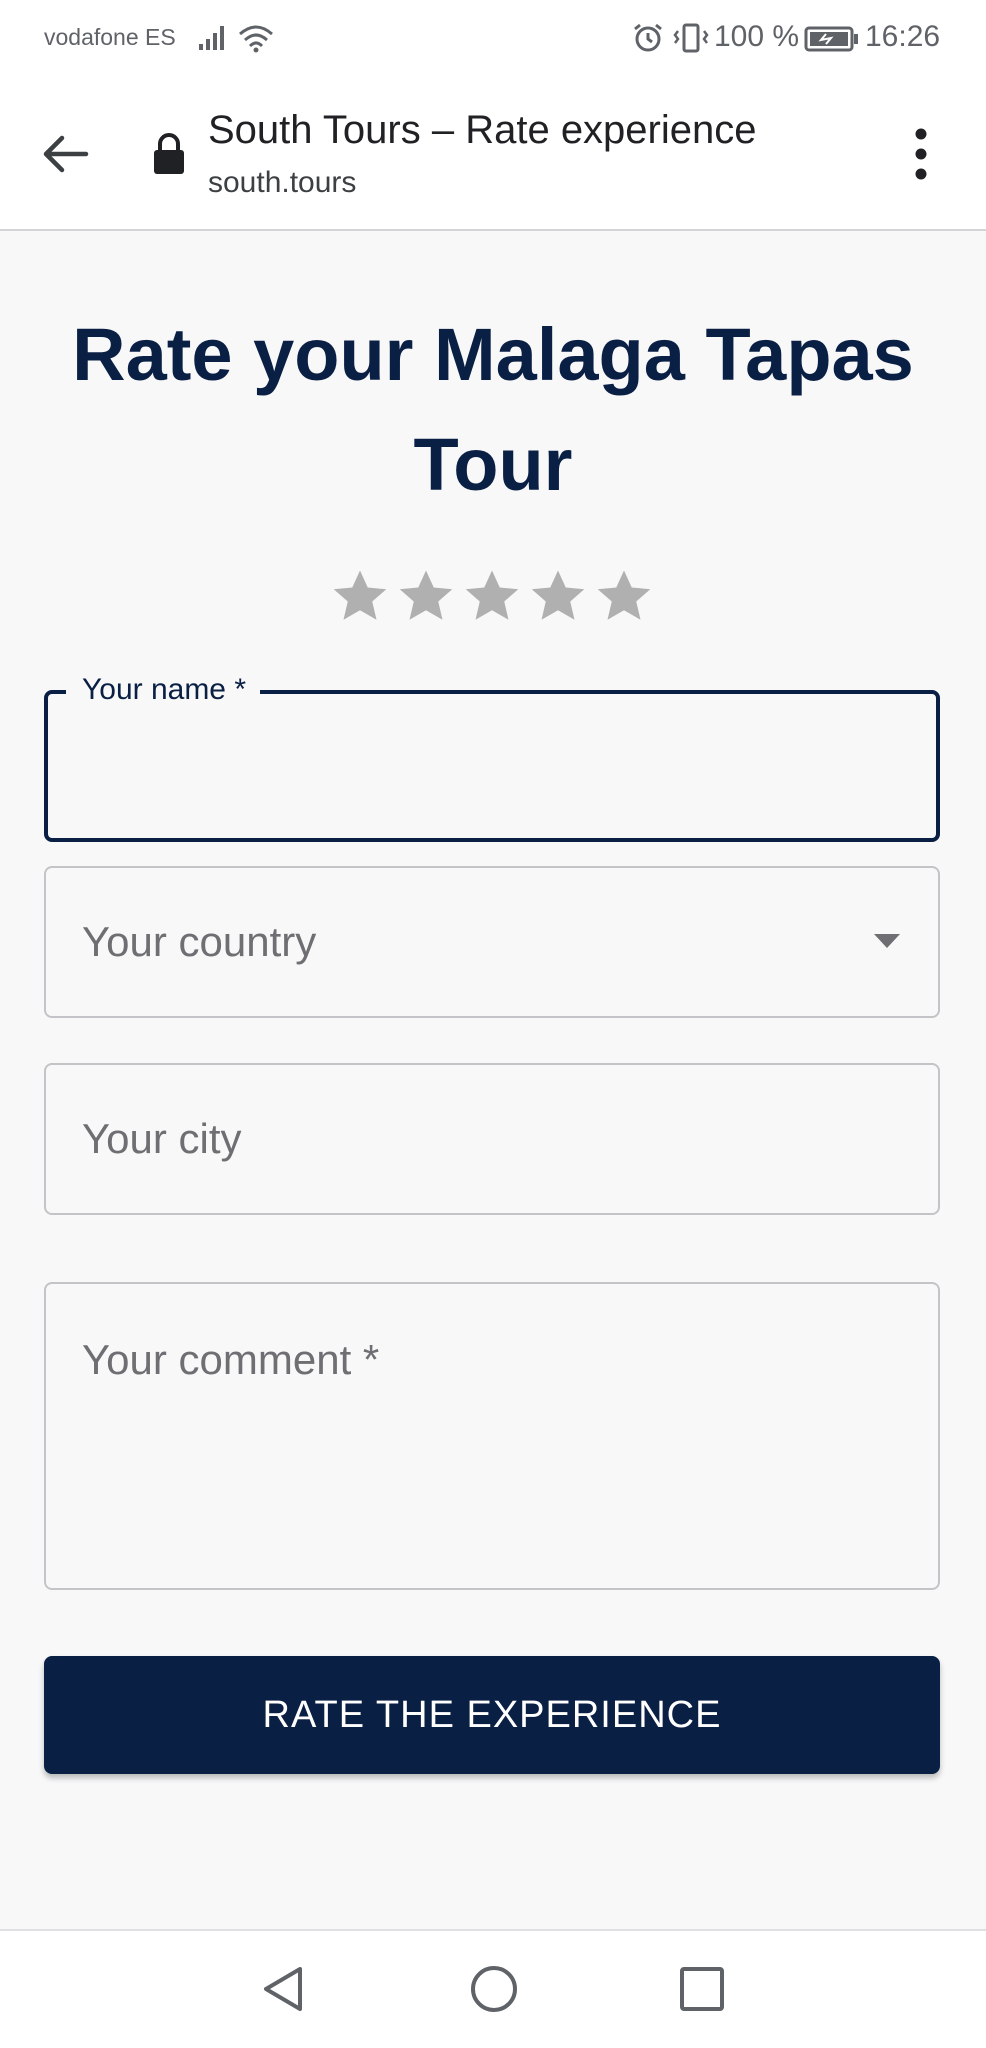  Describe the element at coordinates (282, 183) in the screenshot. I see `page-url: south.tours` at that location.